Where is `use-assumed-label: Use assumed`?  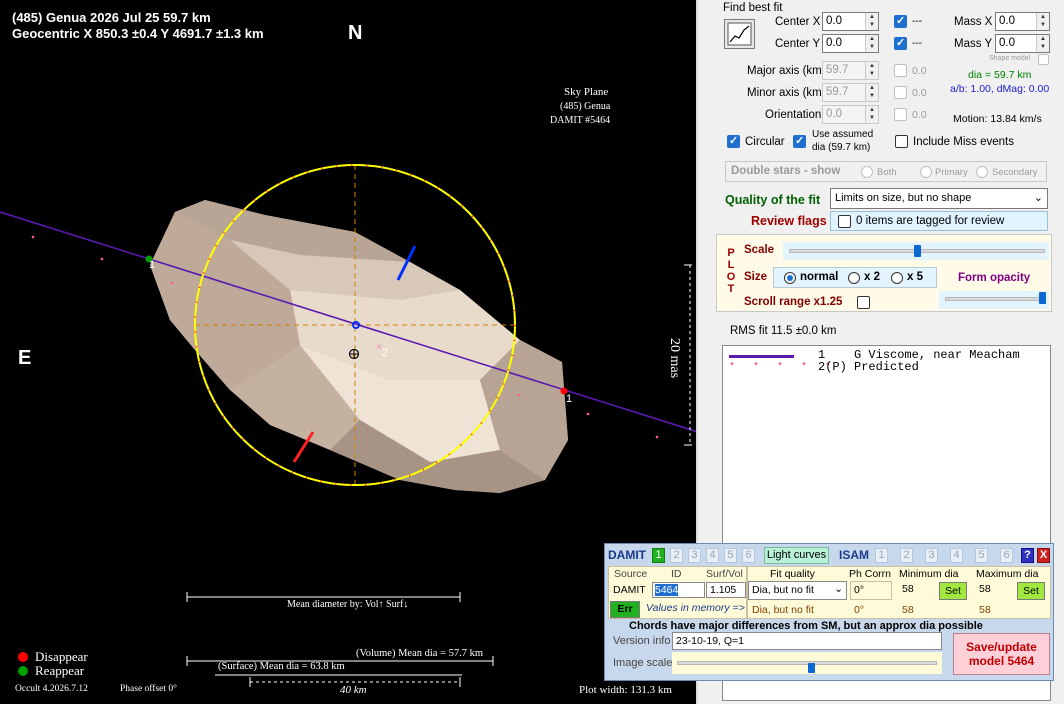
use-assumed-label: Use assumed is located at coordinates (843, 134).